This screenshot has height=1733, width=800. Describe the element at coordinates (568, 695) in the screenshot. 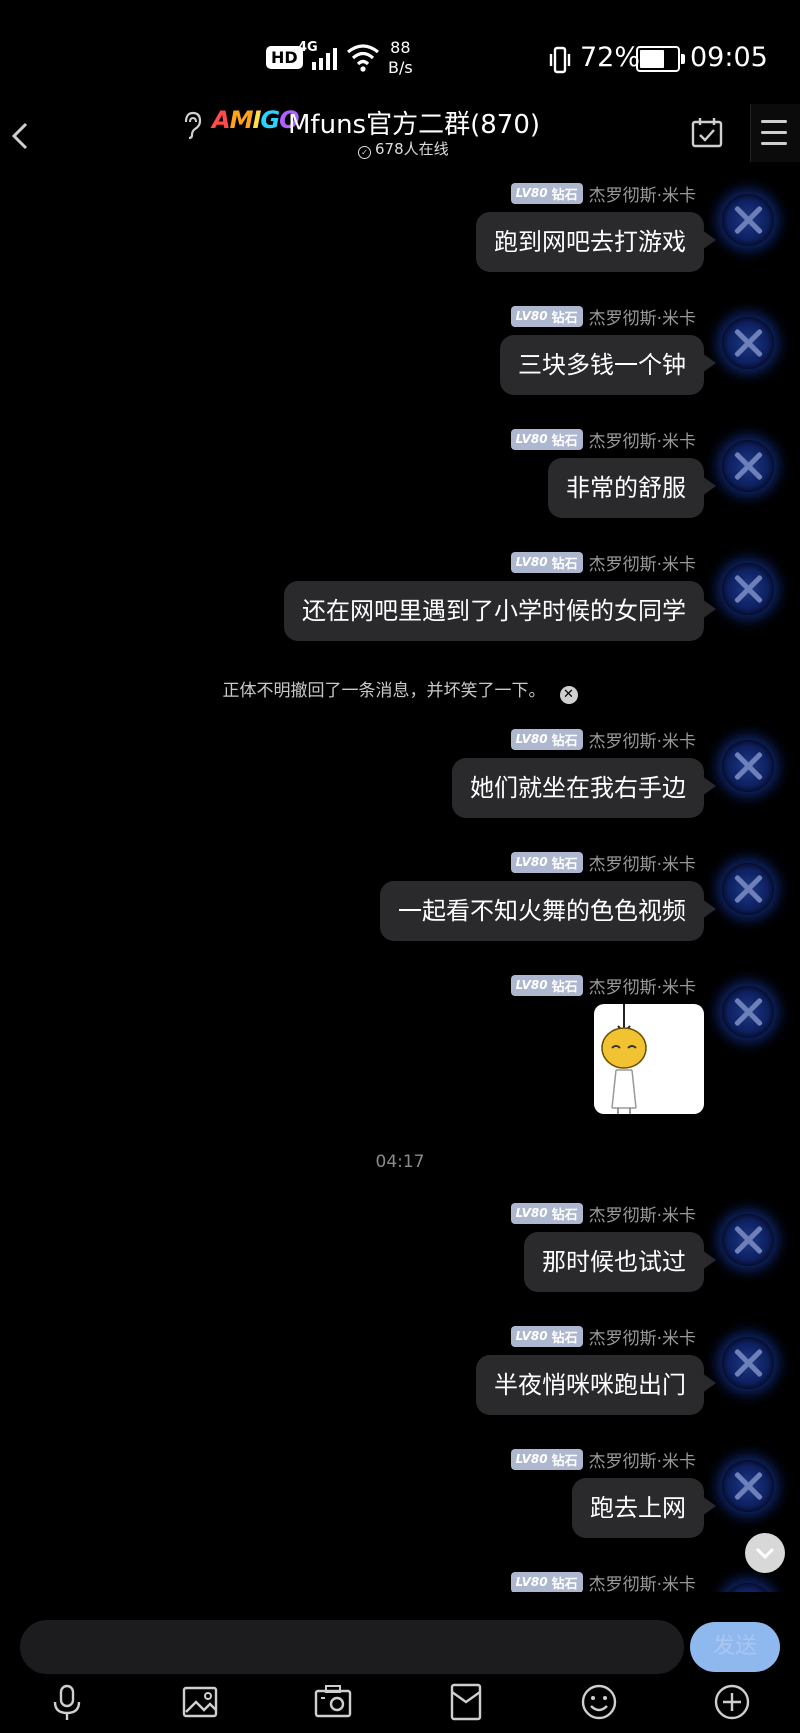

I see `close-icon: ✕` at that location.